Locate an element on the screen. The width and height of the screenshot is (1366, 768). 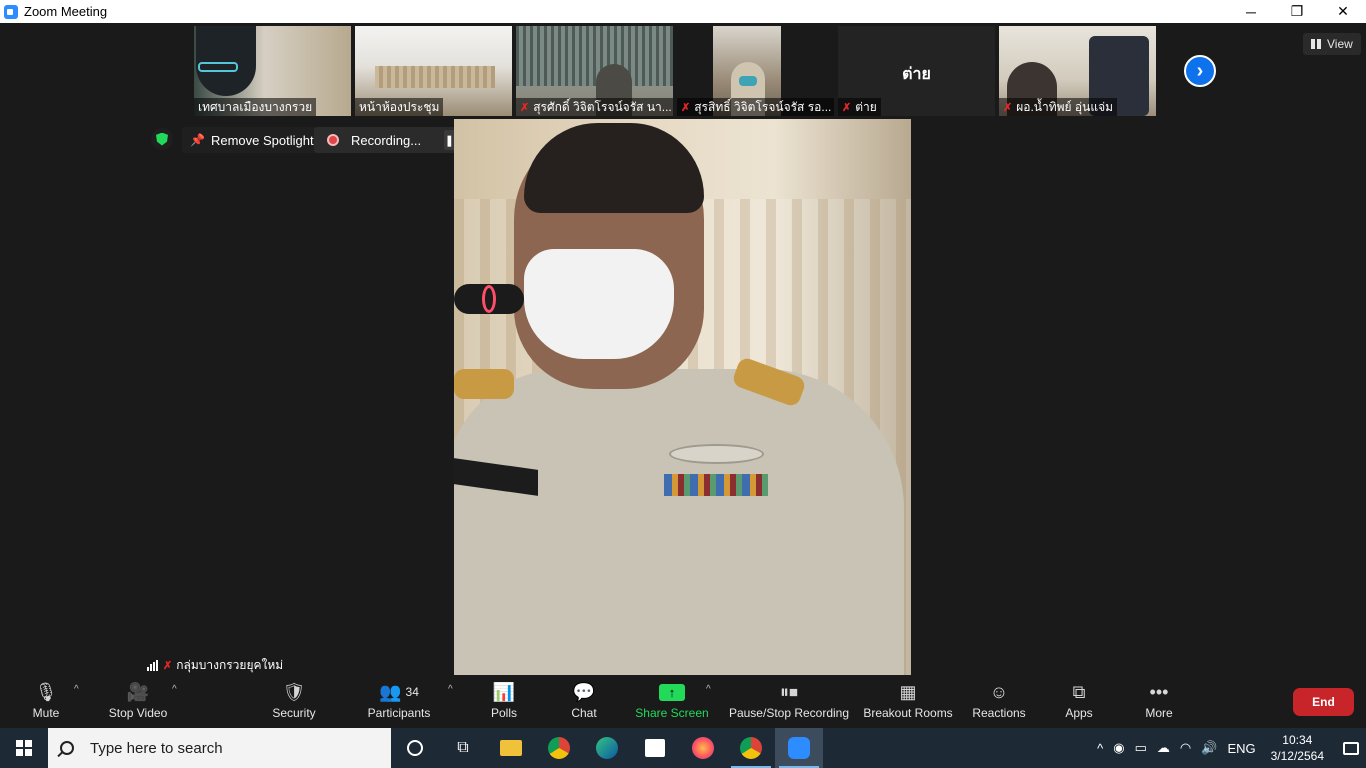
notification-icon is located at coordinates (1351, 748).